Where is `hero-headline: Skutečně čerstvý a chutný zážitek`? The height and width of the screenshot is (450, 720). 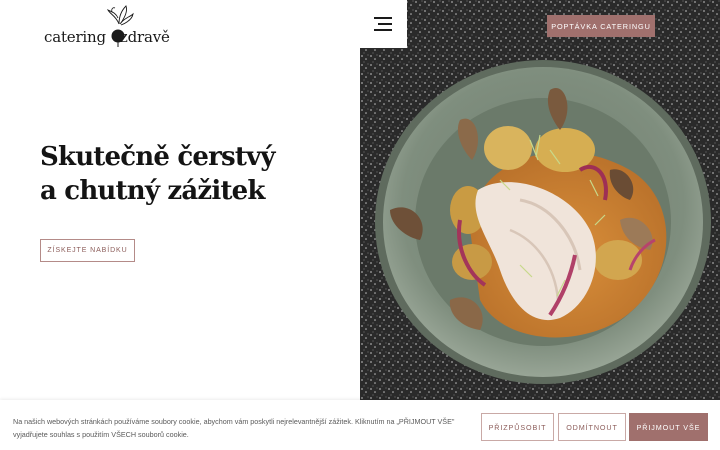
hero-headline: Skutečně čerstvý a chutný zážitek is located at coordinates (190, 174).